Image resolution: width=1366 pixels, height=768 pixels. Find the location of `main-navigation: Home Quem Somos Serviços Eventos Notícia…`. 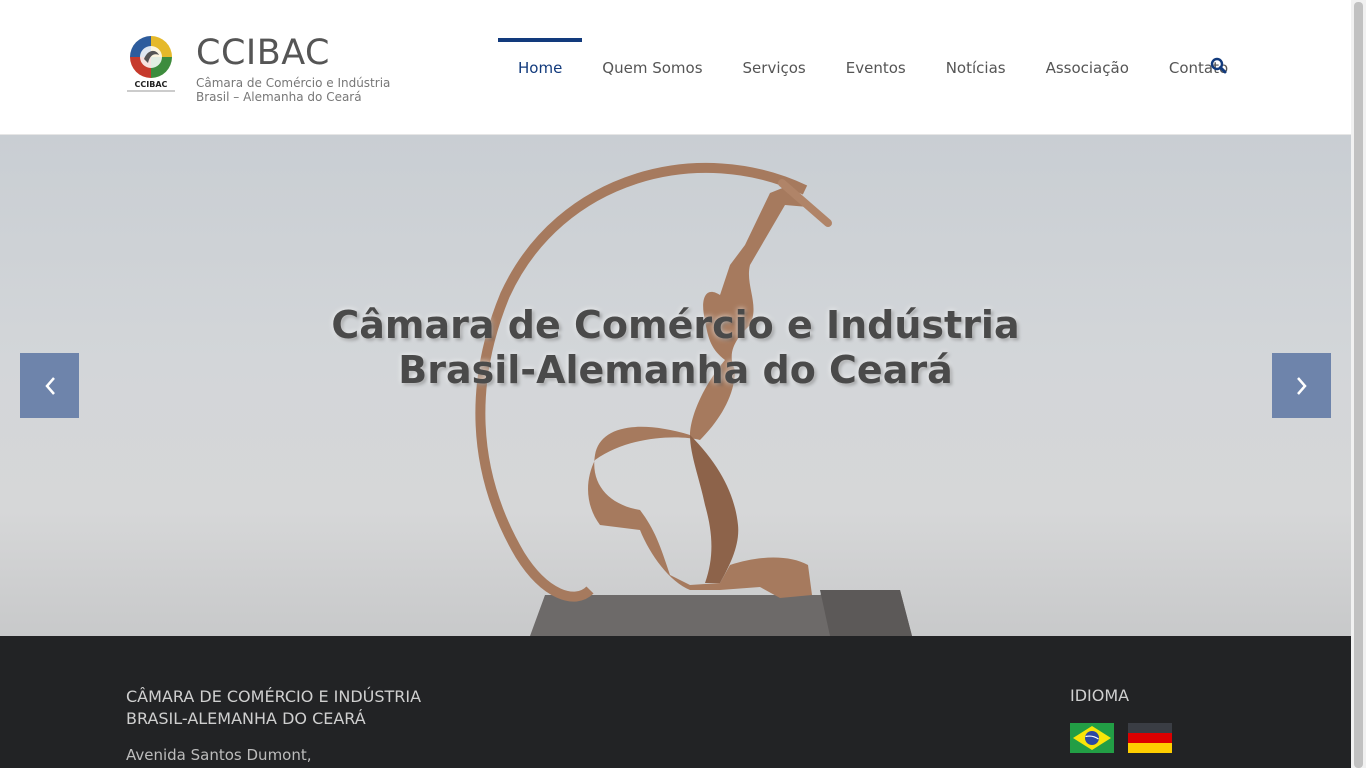

main-navigation: Home Quem Somos Serviços Eventos Notícia… is located at coordinates (873, 68).